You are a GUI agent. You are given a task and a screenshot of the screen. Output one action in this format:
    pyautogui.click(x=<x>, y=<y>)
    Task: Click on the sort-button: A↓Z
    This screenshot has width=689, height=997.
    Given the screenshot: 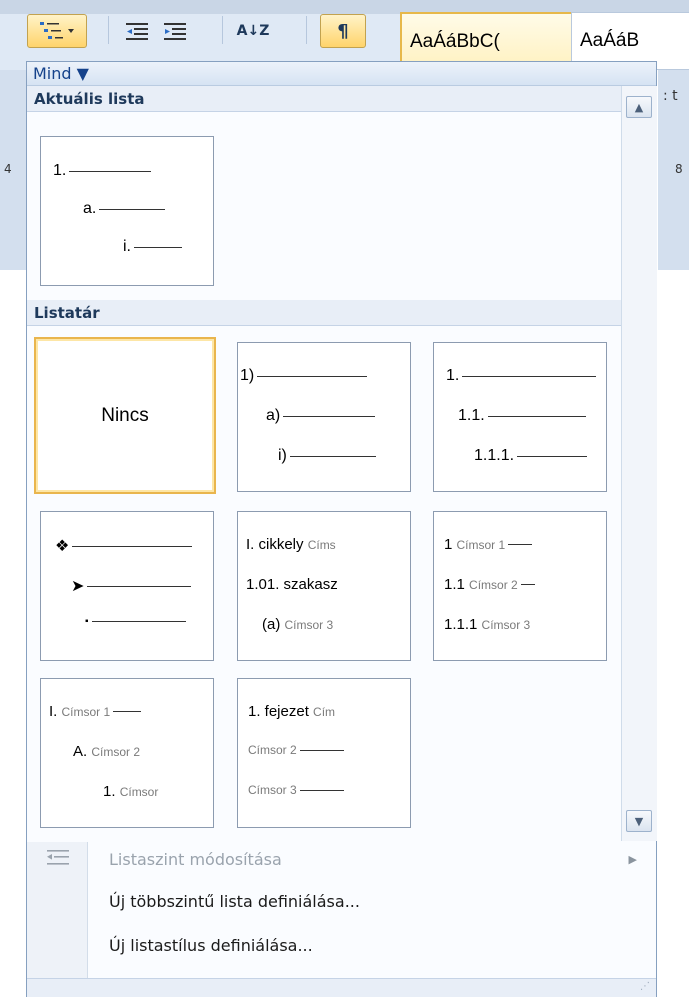 What is the action you would take?
    pyautogui.click(x=253, y=31)
    